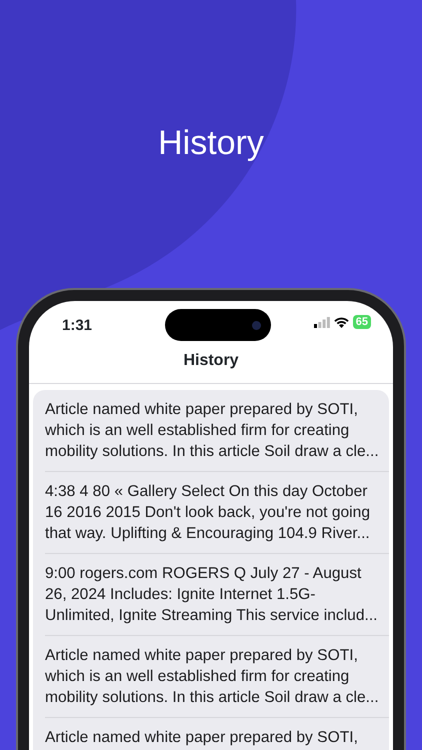 The image size is (422, 750). What do you see at coordinates (217, 734) in the screenshot?
I see `history-item: Article named white paper prepared by SOTI,` at bounding box center [217, 734].